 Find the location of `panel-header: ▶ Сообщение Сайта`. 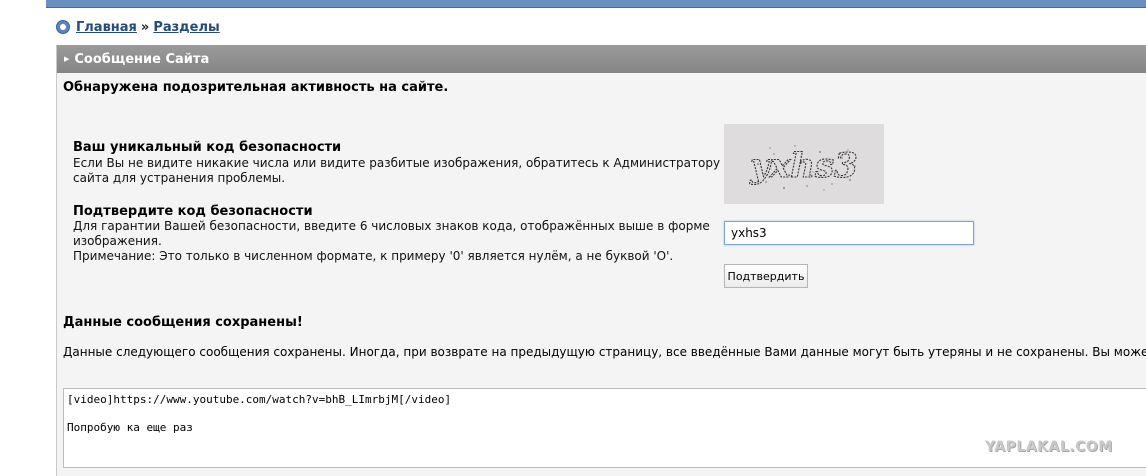

panel-header: ▶ Сообщение Сайта is located at coordinates (601, 59).